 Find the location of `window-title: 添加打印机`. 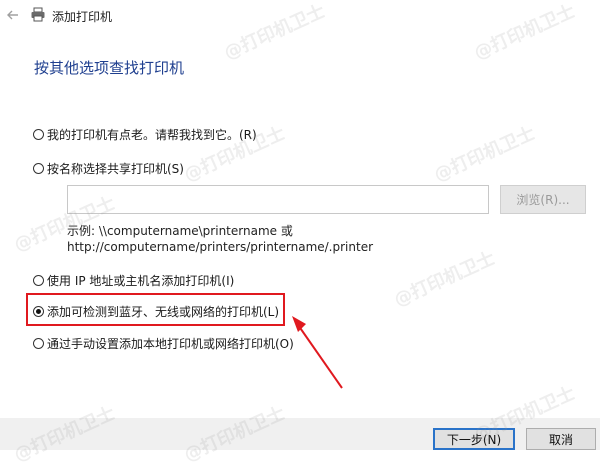

window-title: 添加打印机 is located at coordinates (82, 17).